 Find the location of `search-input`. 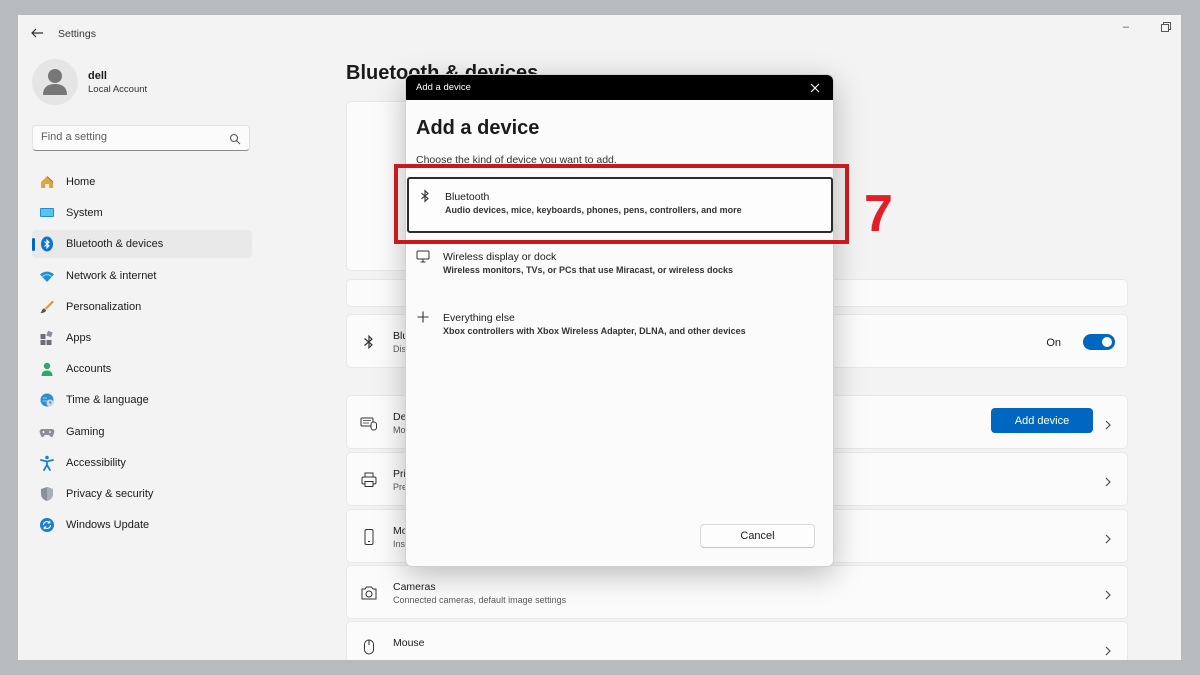

search-input is located at coordinates (131, 137).